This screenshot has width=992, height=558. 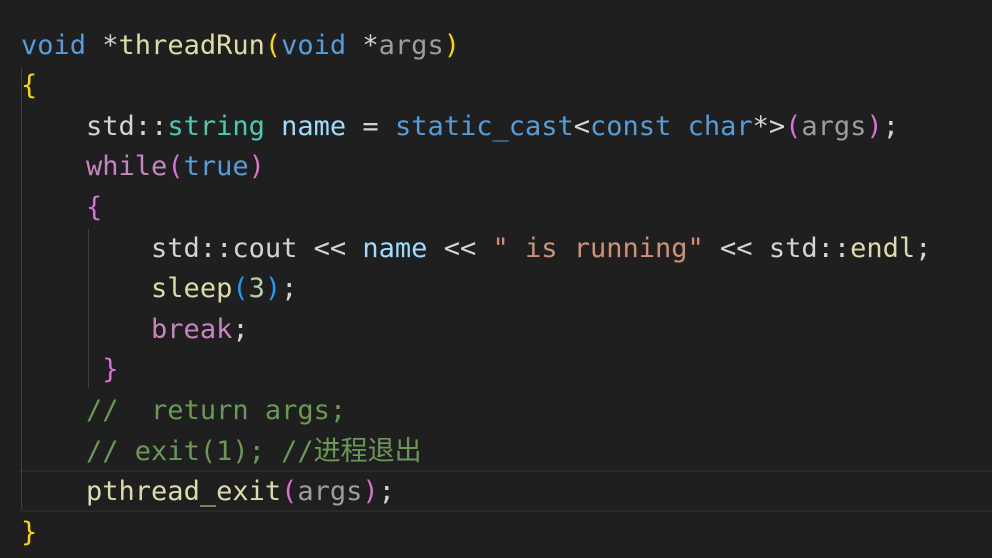 I want to click on code-line: // exit(1); //进程退出, so click(x=496, y=452).